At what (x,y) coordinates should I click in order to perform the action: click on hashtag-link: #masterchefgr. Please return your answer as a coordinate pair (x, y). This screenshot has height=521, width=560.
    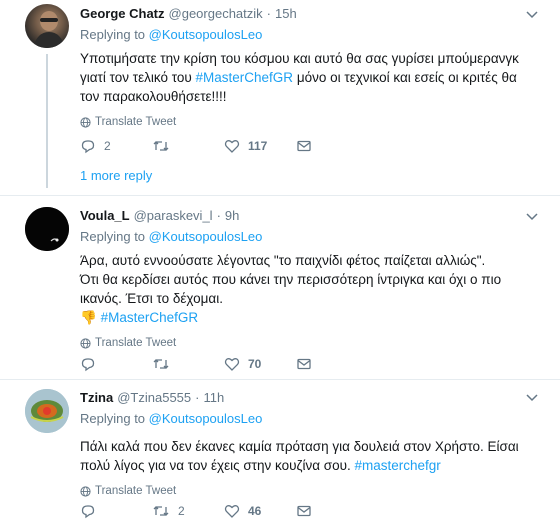
    Looking at the image, I should click on (397, 465).